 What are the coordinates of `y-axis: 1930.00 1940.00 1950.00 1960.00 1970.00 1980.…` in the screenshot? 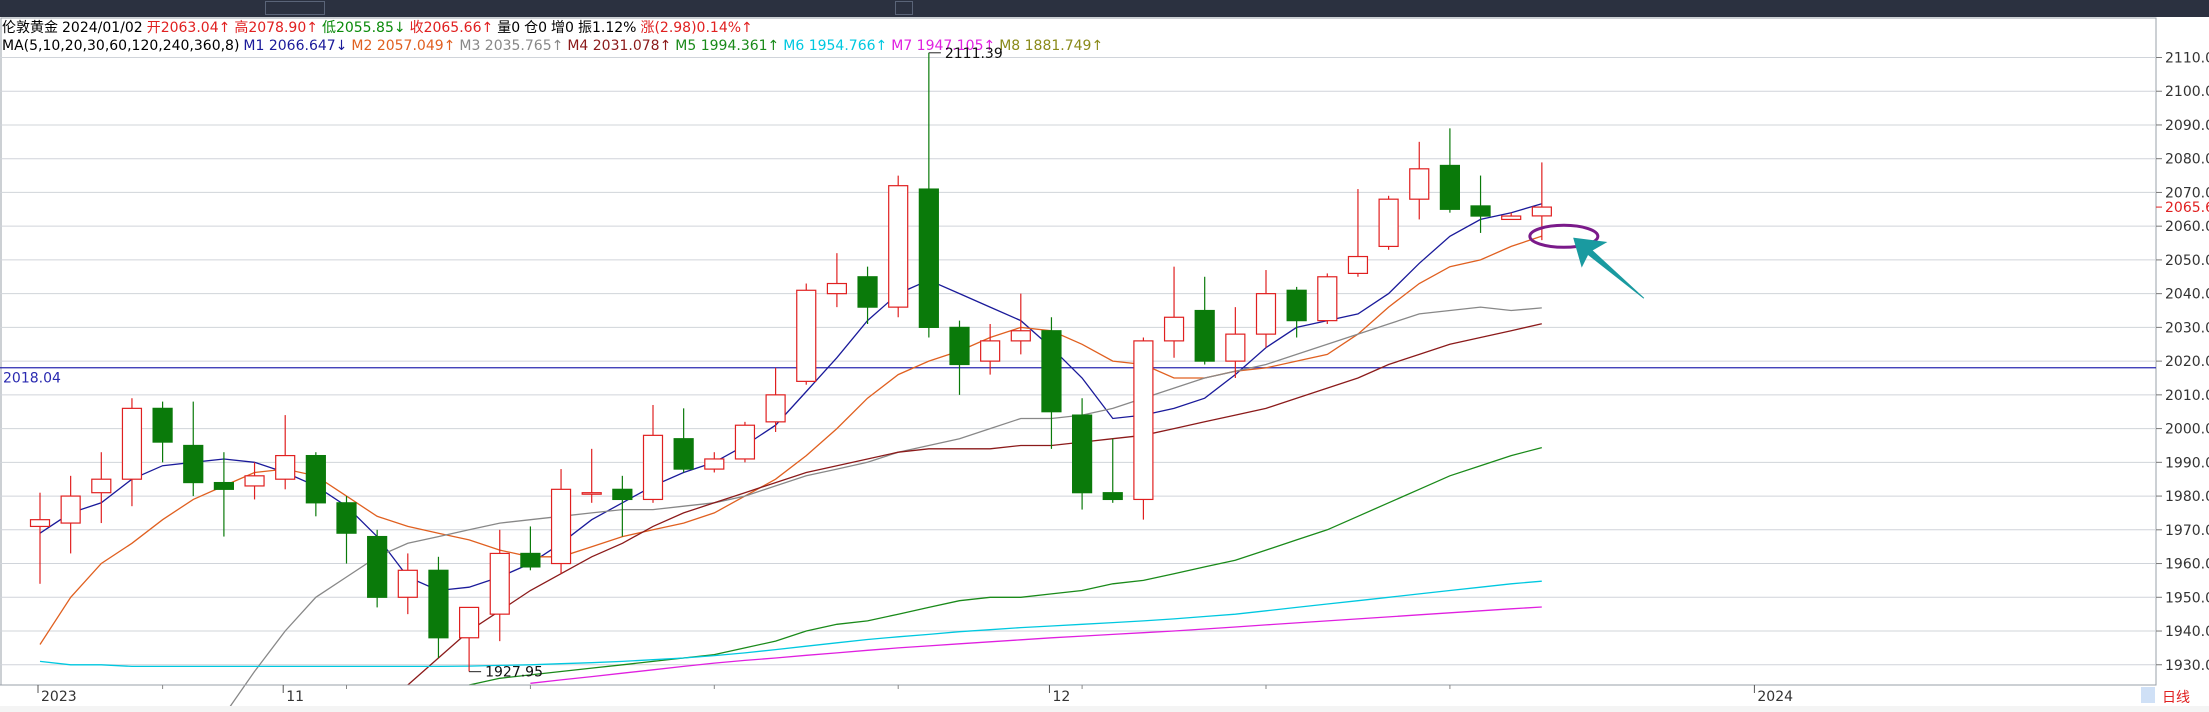 It's located at (2182, 362).